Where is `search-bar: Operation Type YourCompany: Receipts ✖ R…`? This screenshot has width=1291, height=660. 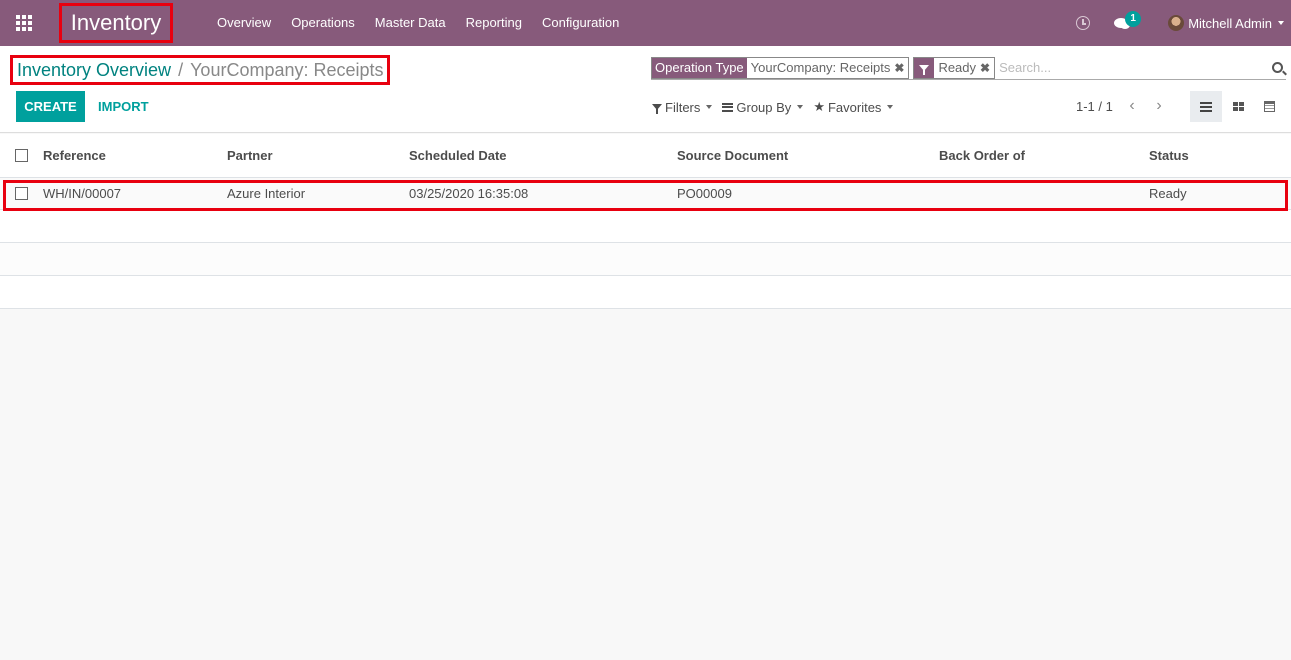 search-bar: Operation Type YourCompany: Receipts ✖ R… is located at coordinates (968, 68).